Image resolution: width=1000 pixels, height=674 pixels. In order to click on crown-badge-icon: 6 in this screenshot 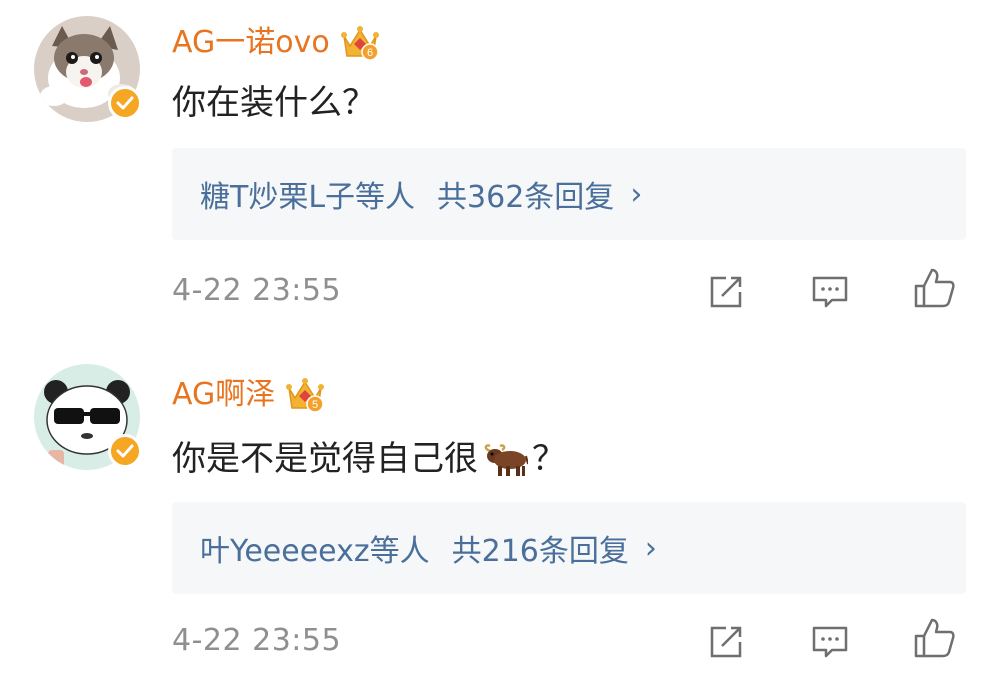, I will do `click(360, 43)`.